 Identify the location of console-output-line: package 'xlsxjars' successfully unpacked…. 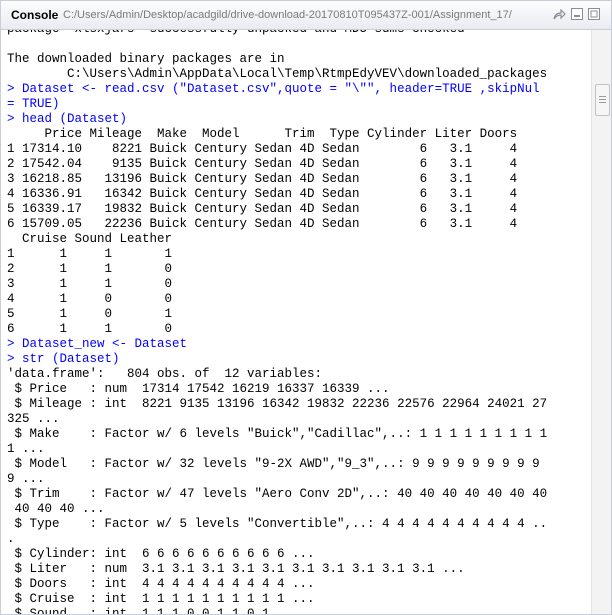
(236, 33).